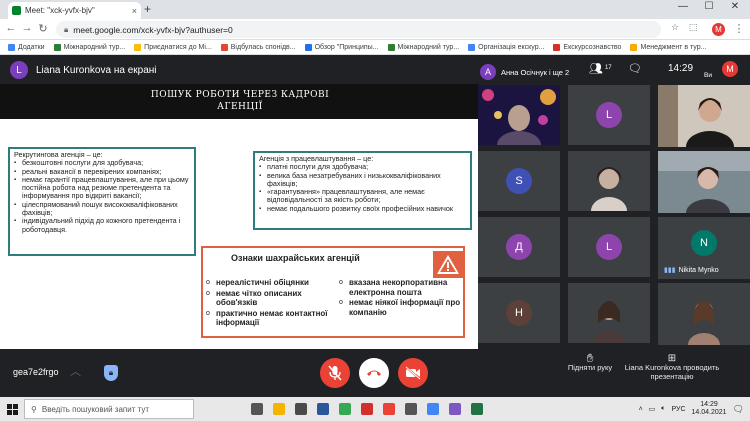  I want to click on opera-icon, so click(367, 409).